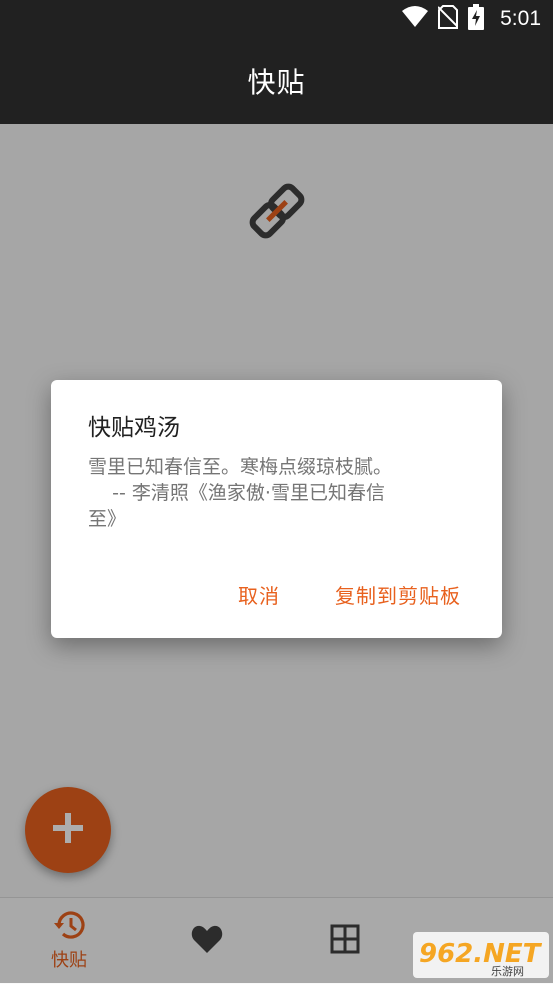 Image resolution: width=553 pixels, height=984 pixels. Describe the element at coordinates (507, 971) in the screenshot. I see `watermark-subtext: 乐游网` at that location.